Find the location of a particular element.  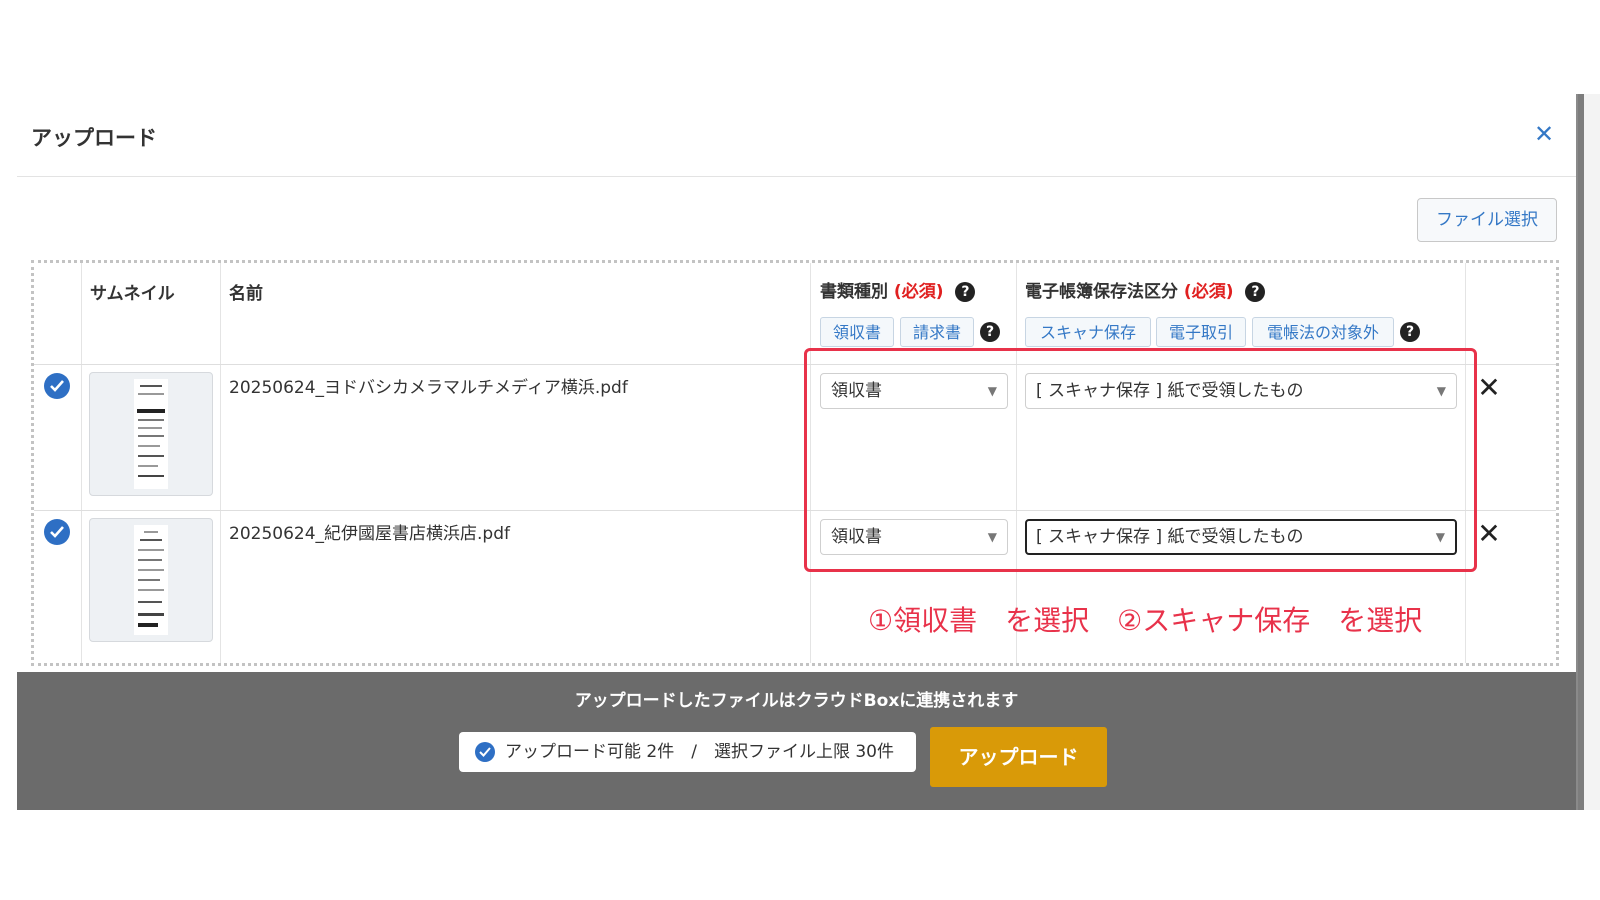

quick-excluded-button: 電帳法の対象外 is located at coordinates (1323, 332).